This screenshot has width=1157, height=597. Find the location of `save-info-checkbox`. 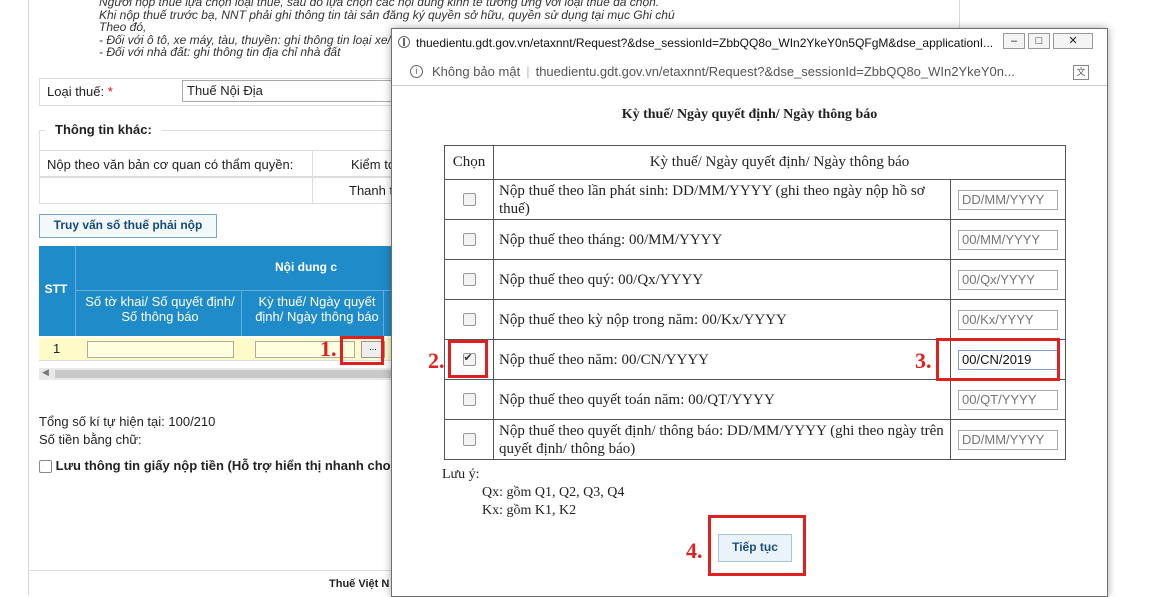

save-info-checkbox is located at coordinates (45, 467).